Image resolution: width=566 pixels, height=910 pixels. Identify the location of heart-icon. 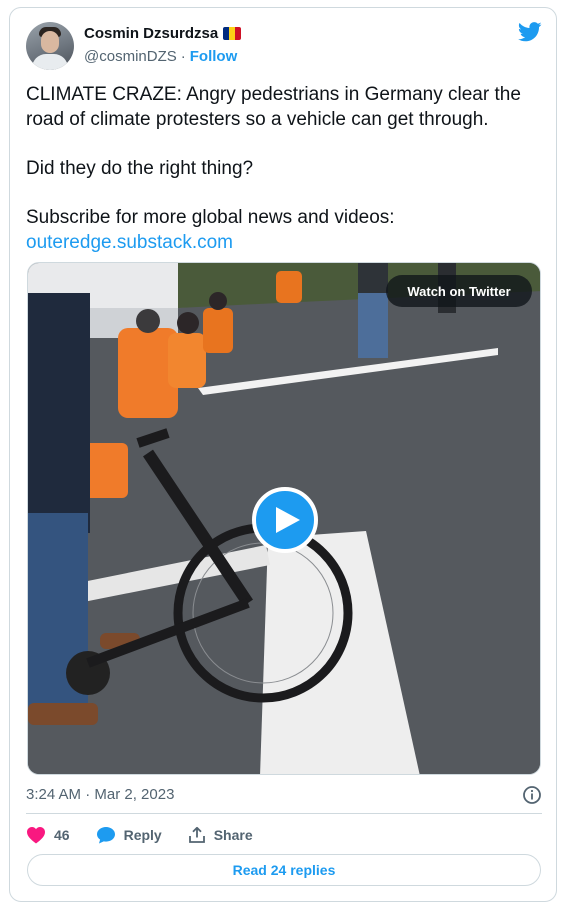
(36, 835).